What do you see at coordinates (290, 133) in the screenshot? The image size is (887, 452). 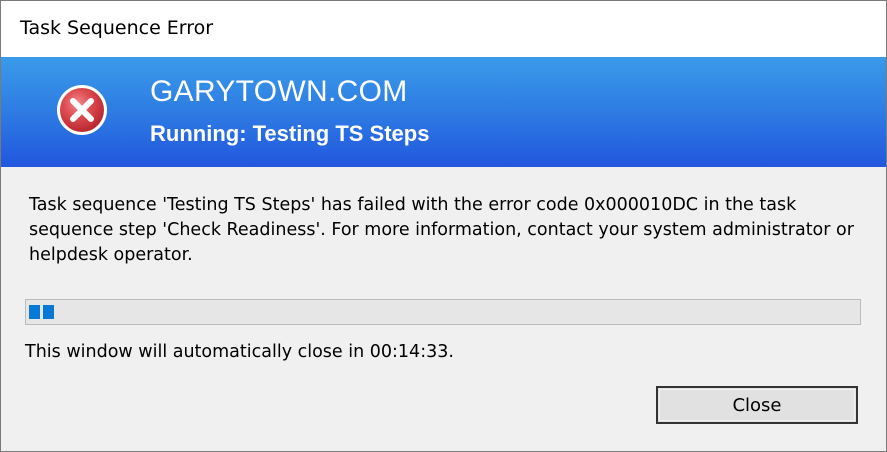 I see `running-status: Running: Testing TS Steps` at bounding box center [290, 133].